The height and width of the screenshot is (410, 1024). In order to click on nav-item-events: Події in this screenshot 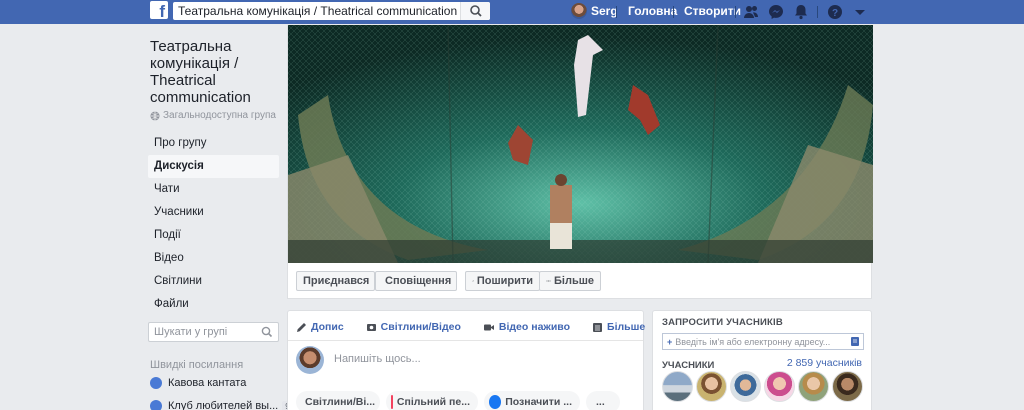, I will do `click(213, 235)`.